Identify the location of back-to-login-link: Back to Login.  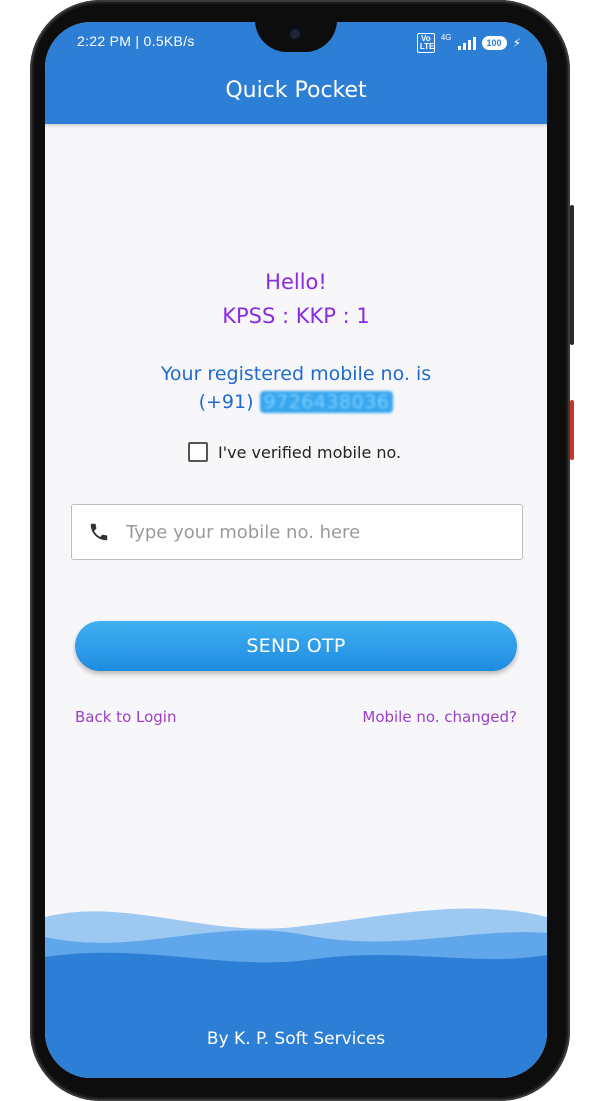
(125, 717).